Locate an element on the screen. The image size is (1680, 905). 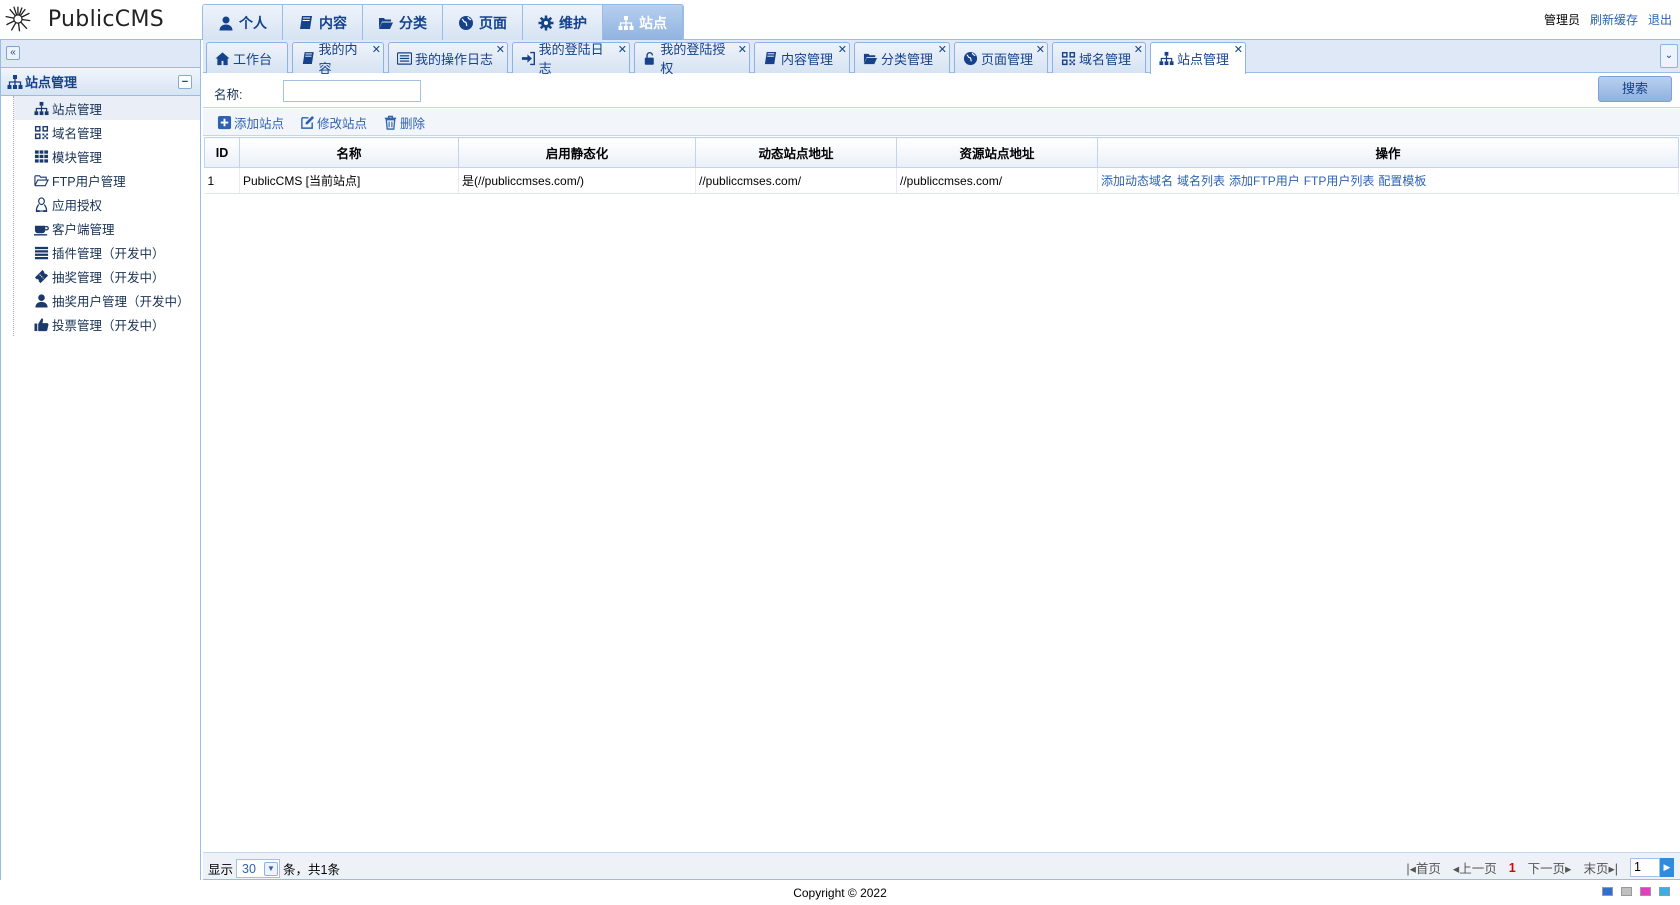
add-ftp-user-link: 添加FTP用户 is located at coordinates (1264, 181).